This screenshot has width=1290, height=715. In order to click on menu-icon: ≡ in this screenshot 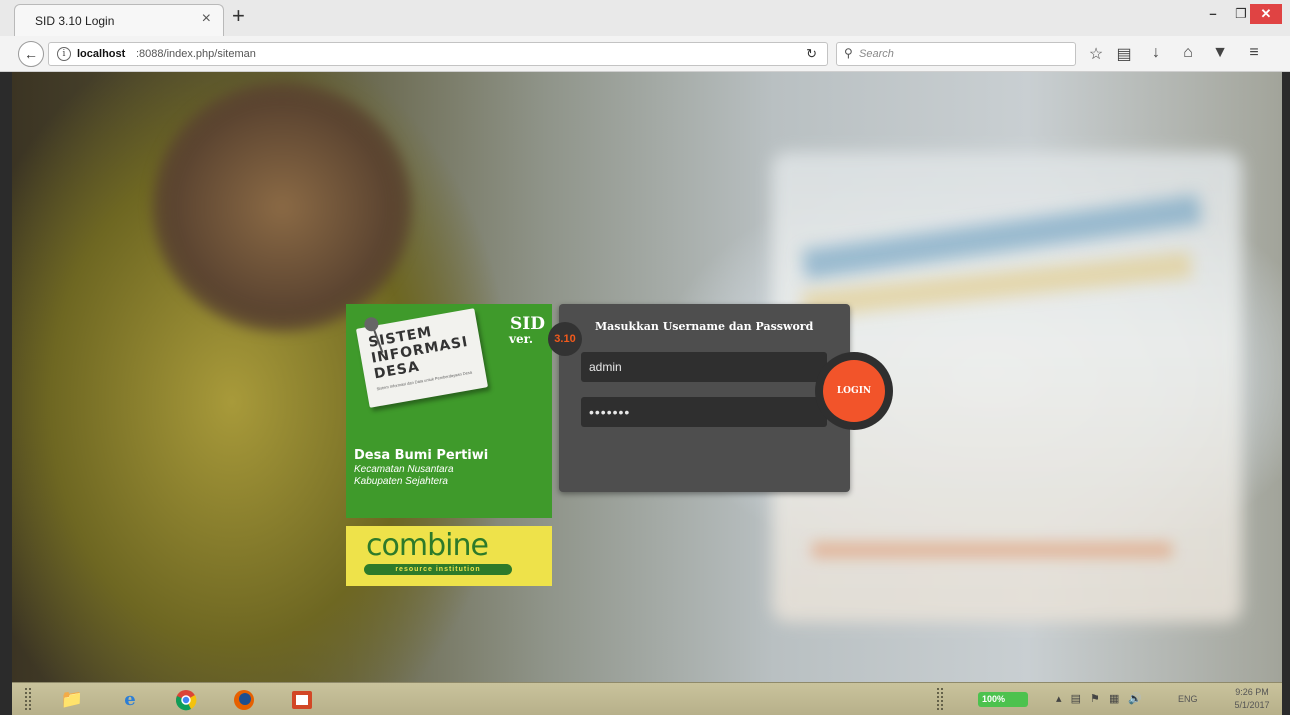, I will do `click(1254, 53)`.